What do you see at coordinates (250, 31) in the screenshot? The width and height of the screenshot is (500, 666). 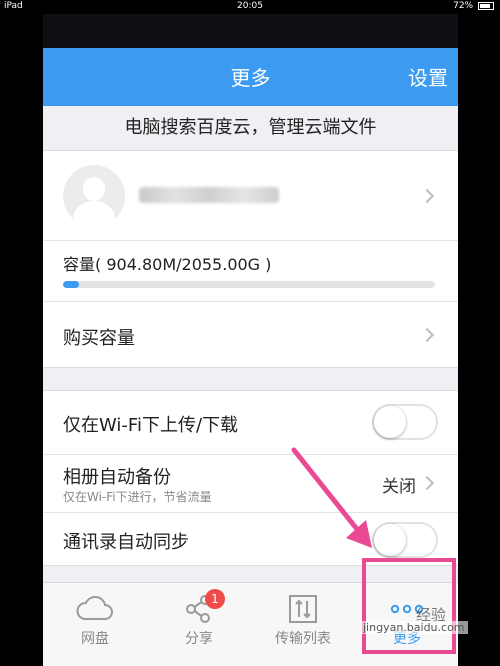 I see `top-bezel` at bounding box center [250, 31].